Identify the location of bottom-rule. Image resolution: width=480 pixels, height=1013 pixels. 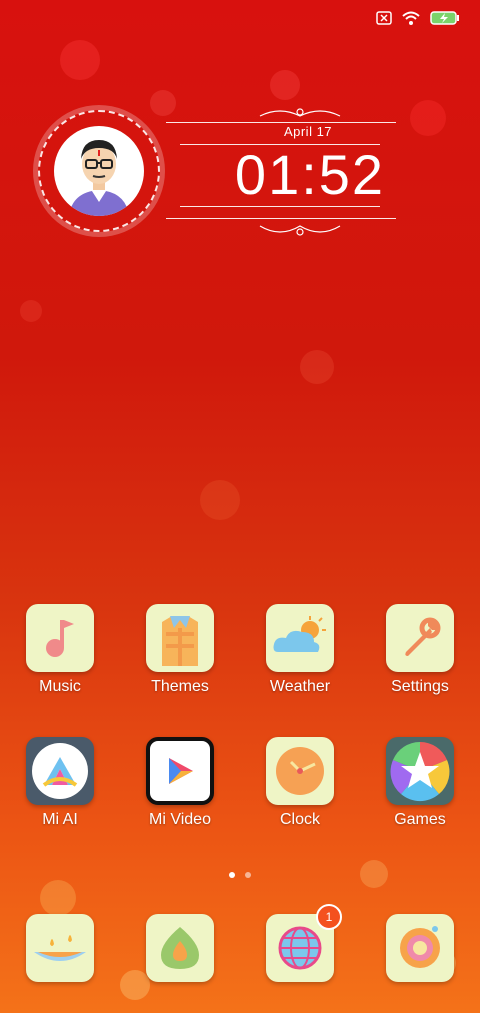
(280, 206).